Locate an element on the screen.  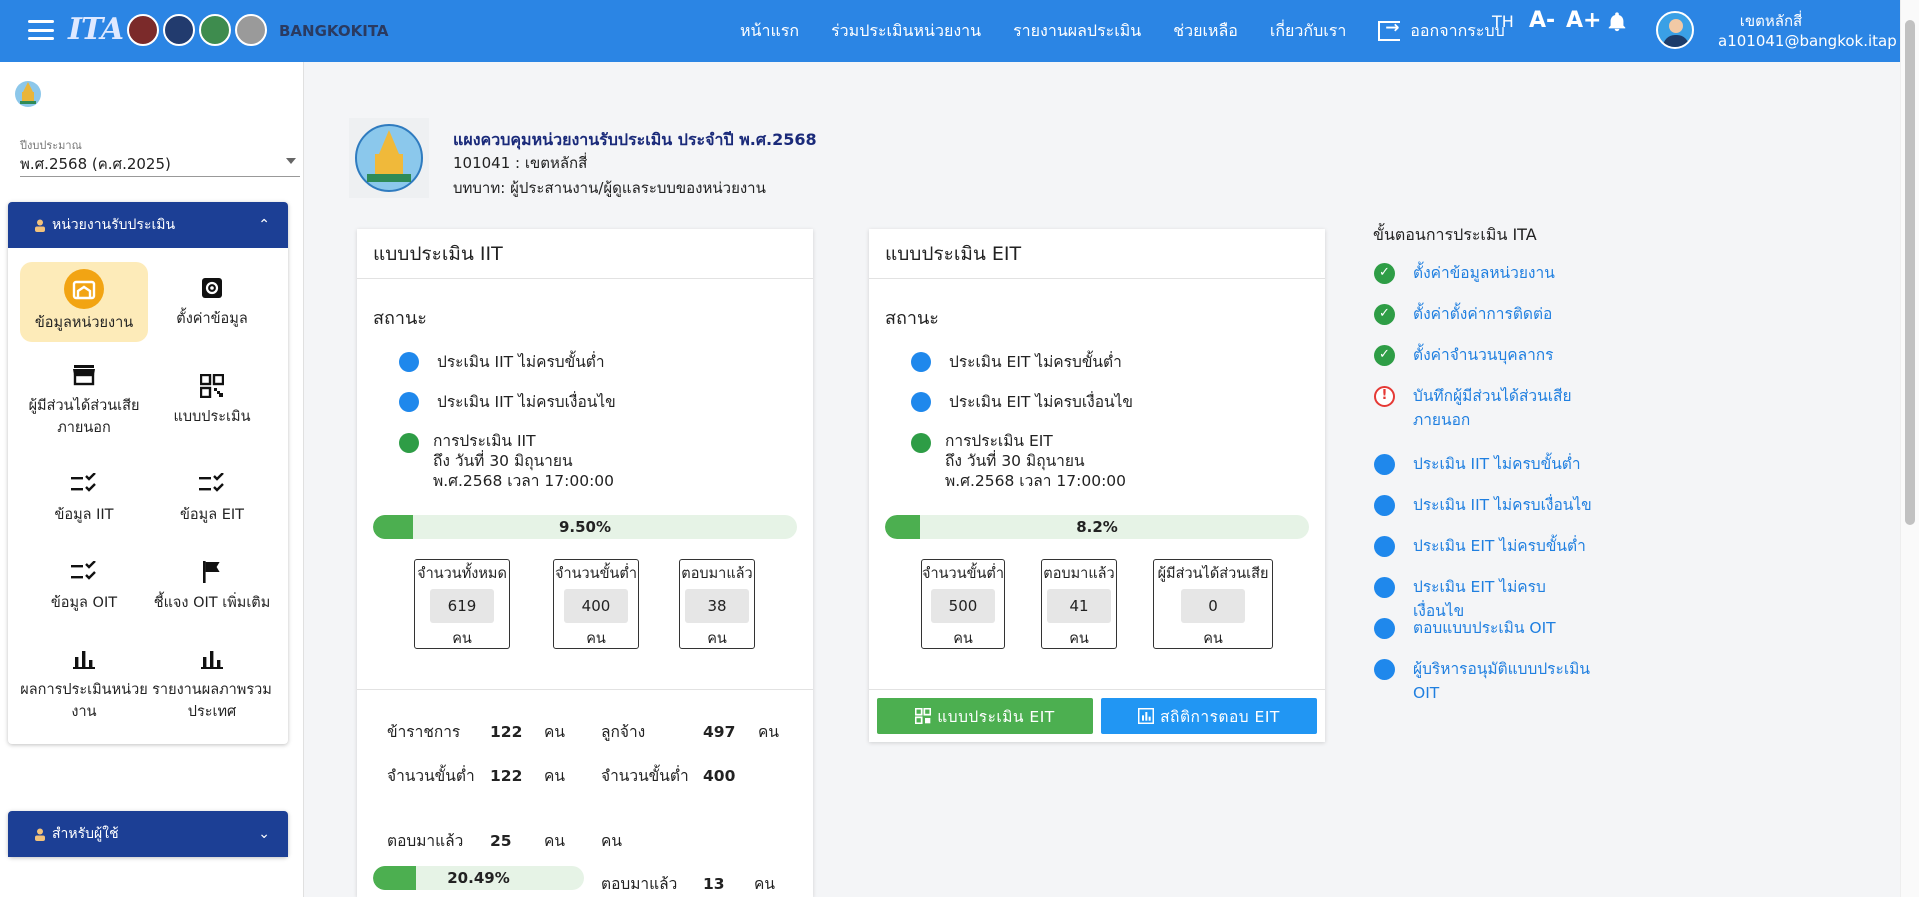
stat-label: ผู้มีส่วนได้ส่วนเสีย is located at coordinates (1213, 574).